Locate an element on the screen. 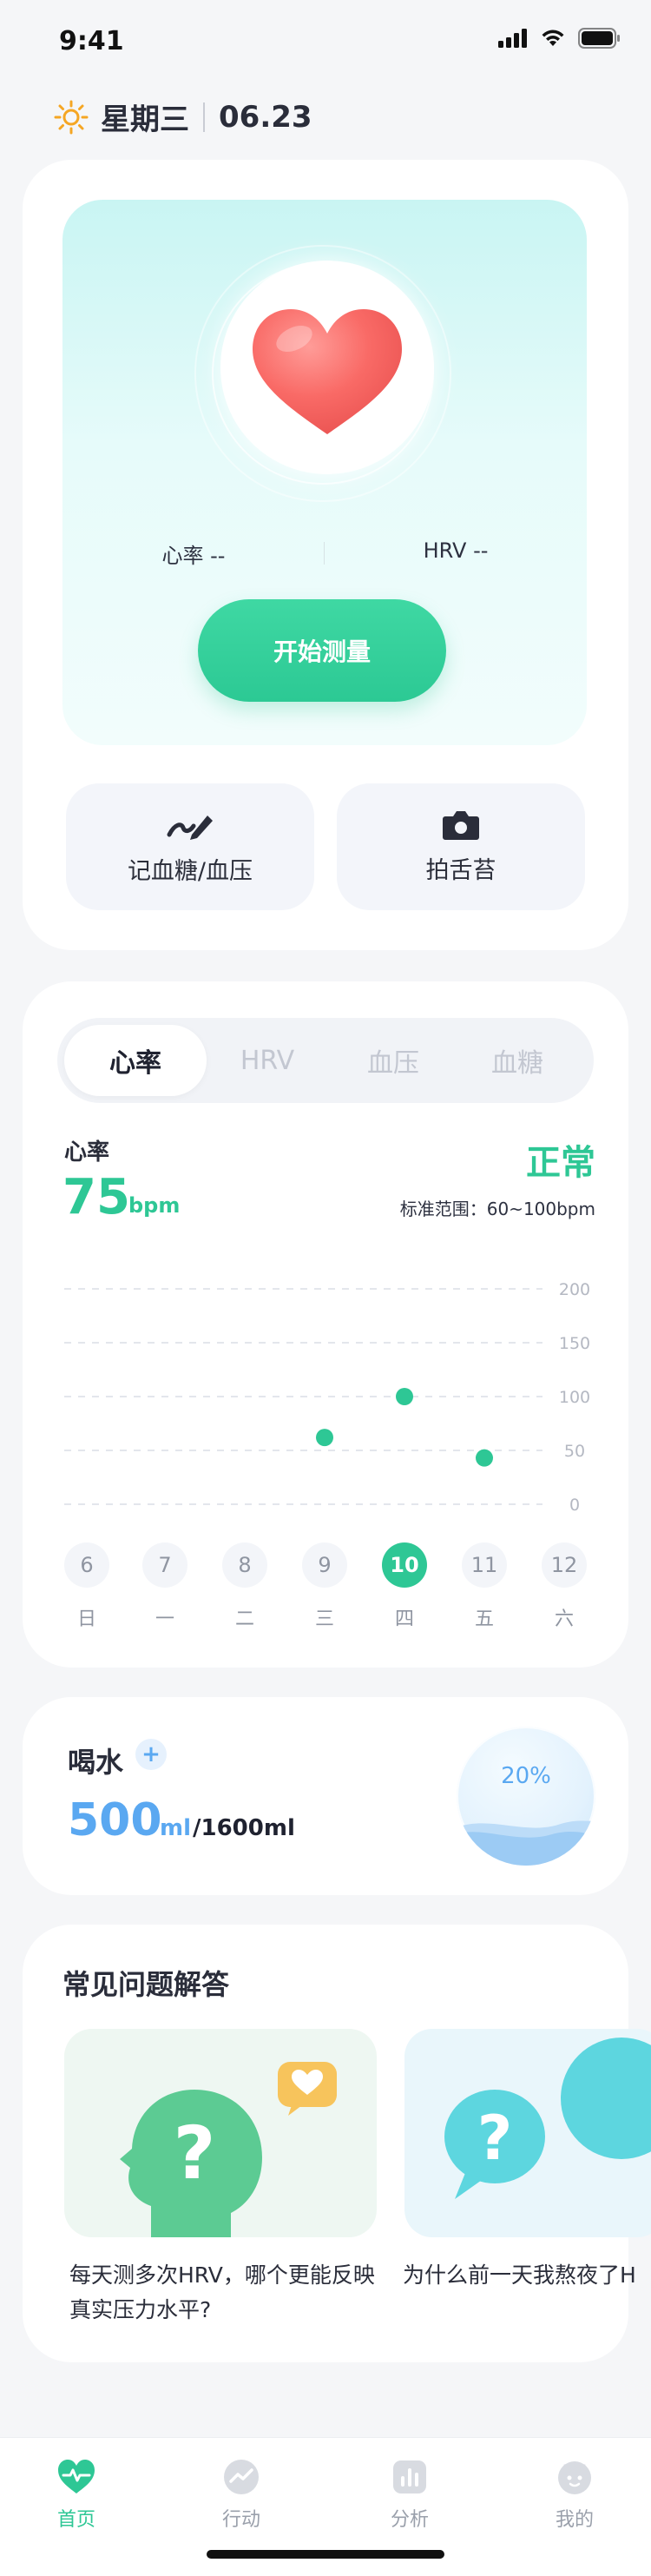 The height and width of the screenshot is (2576, 651). day-chip-9: 9 is located at coordinates (324, 1565).